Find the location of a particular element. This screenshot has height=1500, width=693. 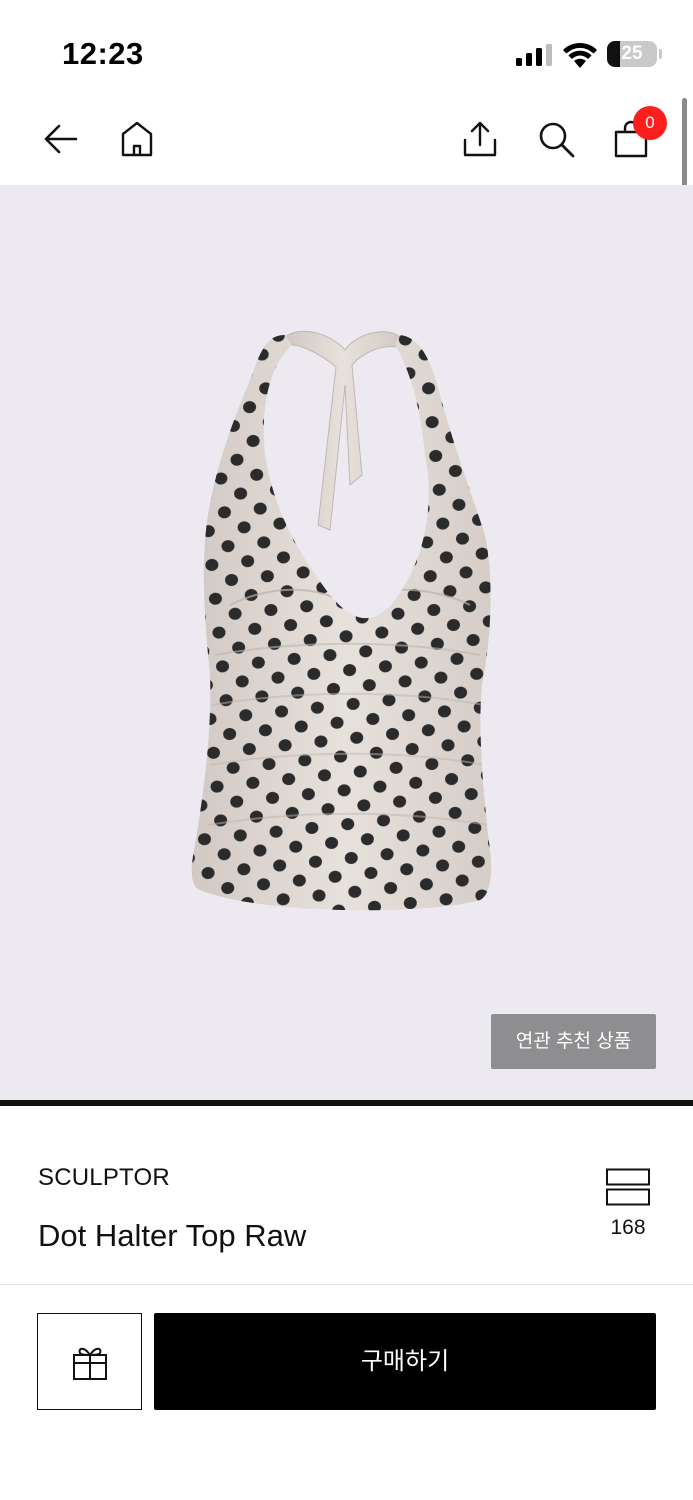

product-title: Dot Halter Top Raw is located at coordinates (172, 1235).